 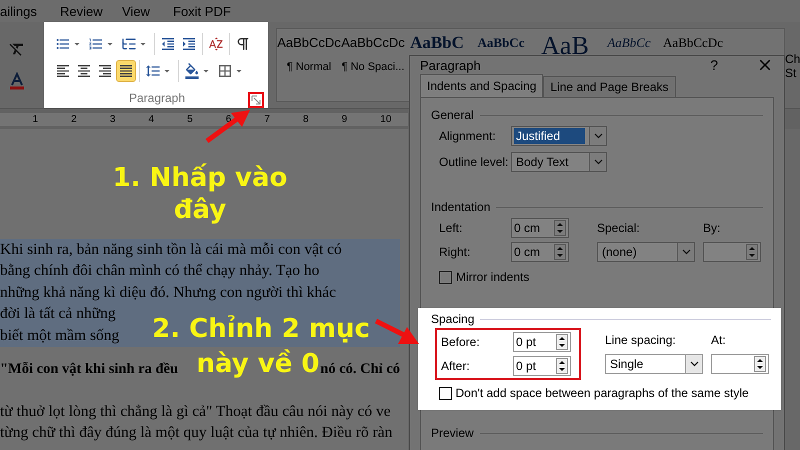 I want to click on multilevel-list-icon, so click(x=129, y=44).